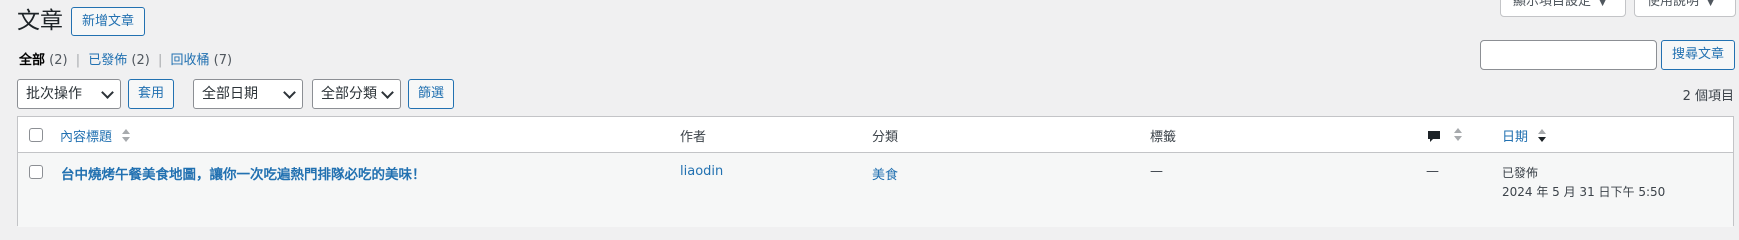 The width and height of the screenshot is (1739, 240). Describe the element at coordinates (1673, 4) in the screenshot. I see `help-label: 使用說明` at that location.